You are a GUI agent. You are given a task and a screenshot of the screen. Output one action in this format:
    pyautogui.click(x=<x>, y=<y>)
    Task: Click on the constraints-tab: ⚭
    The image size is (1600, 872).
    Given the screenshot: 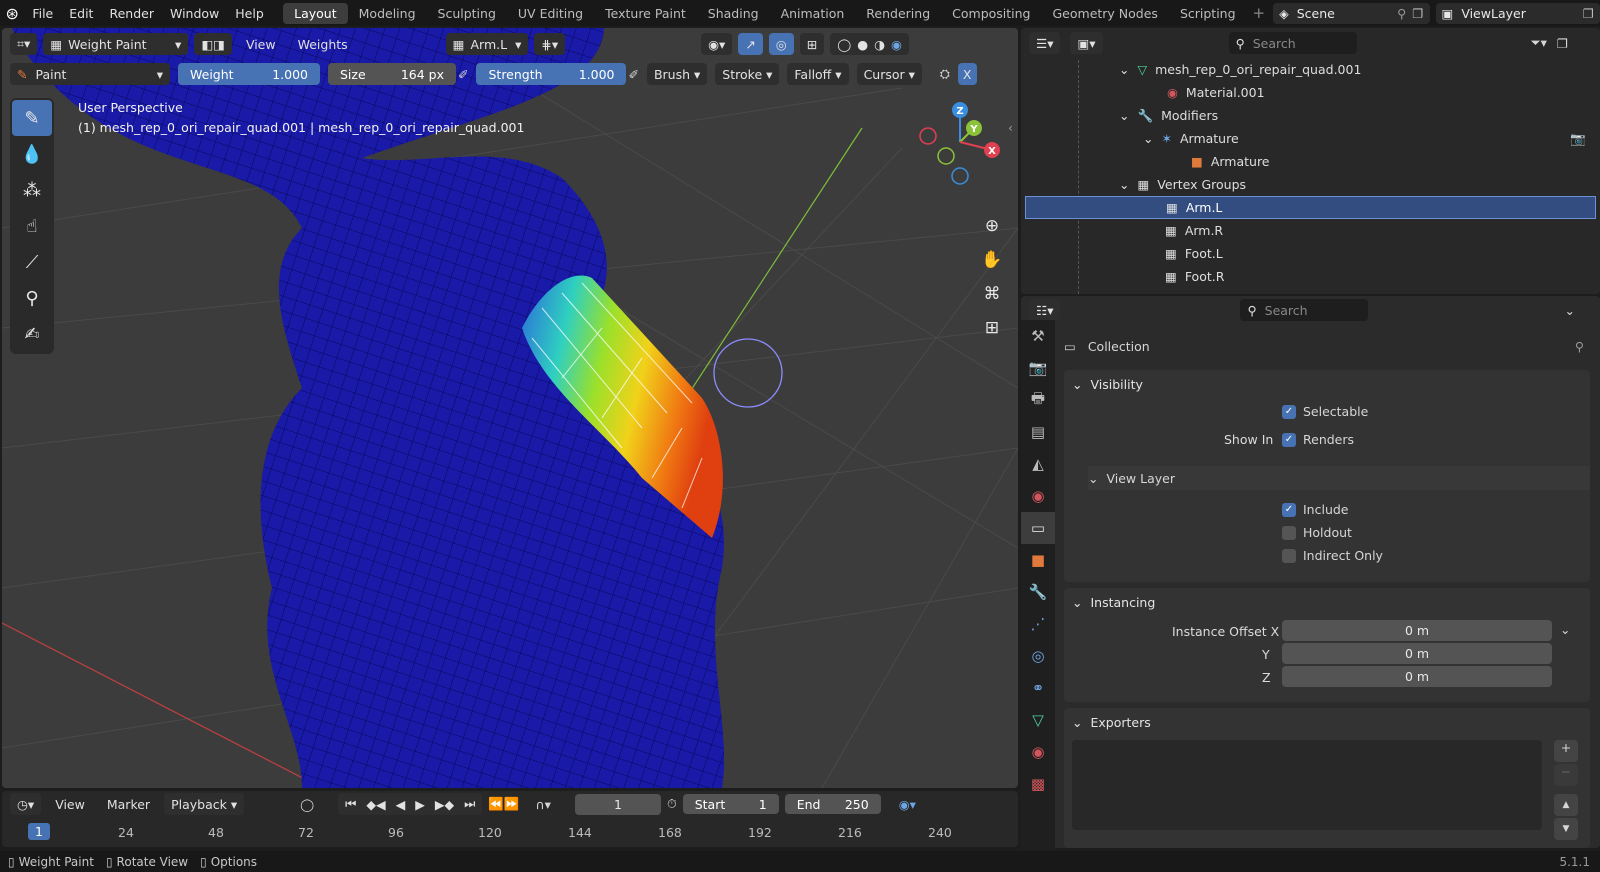 What is the action you would take?
    pyautogui.click(x=1038, y=688)
    